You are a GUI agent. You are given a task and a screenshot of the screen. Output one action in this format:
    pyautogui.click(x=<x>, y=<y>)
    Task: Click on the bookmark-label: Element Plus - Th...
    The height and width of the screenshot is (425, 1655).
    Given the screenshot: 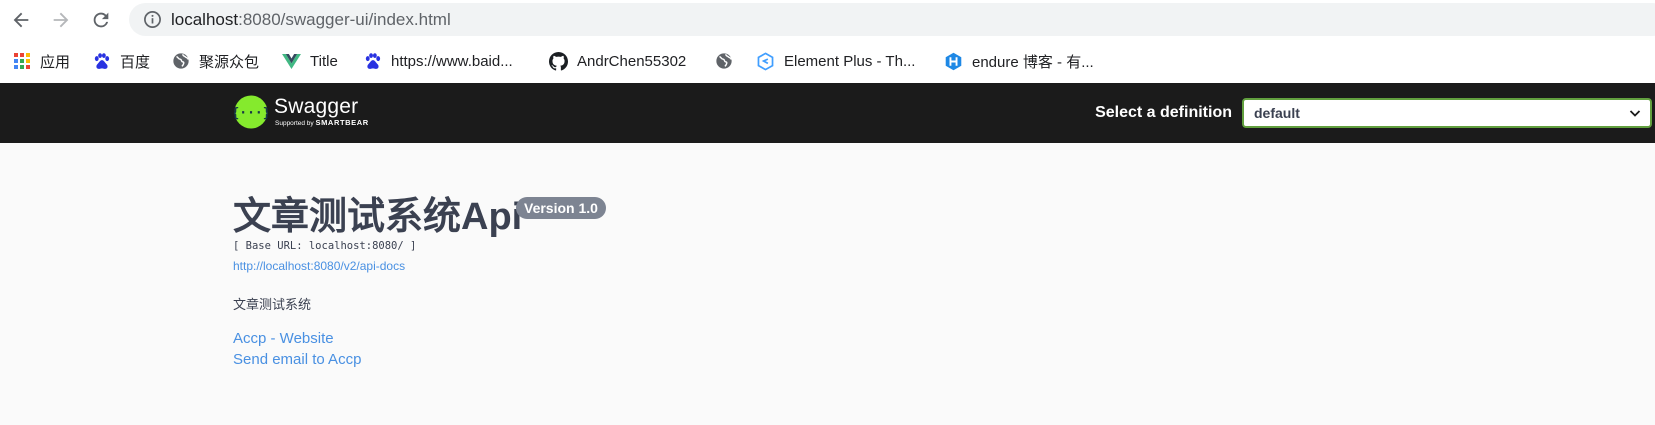 What is the action you would take?
    pyautogui.click(x=850, y=61)
    